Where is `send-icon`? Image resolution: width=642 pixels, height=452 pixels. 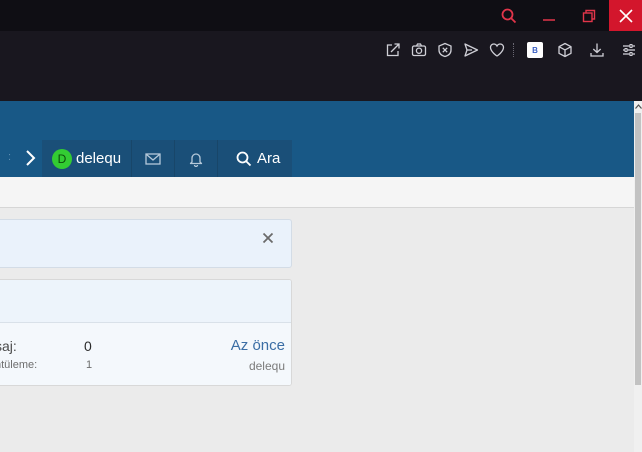
send-icon is located at coordinates (471, 50).